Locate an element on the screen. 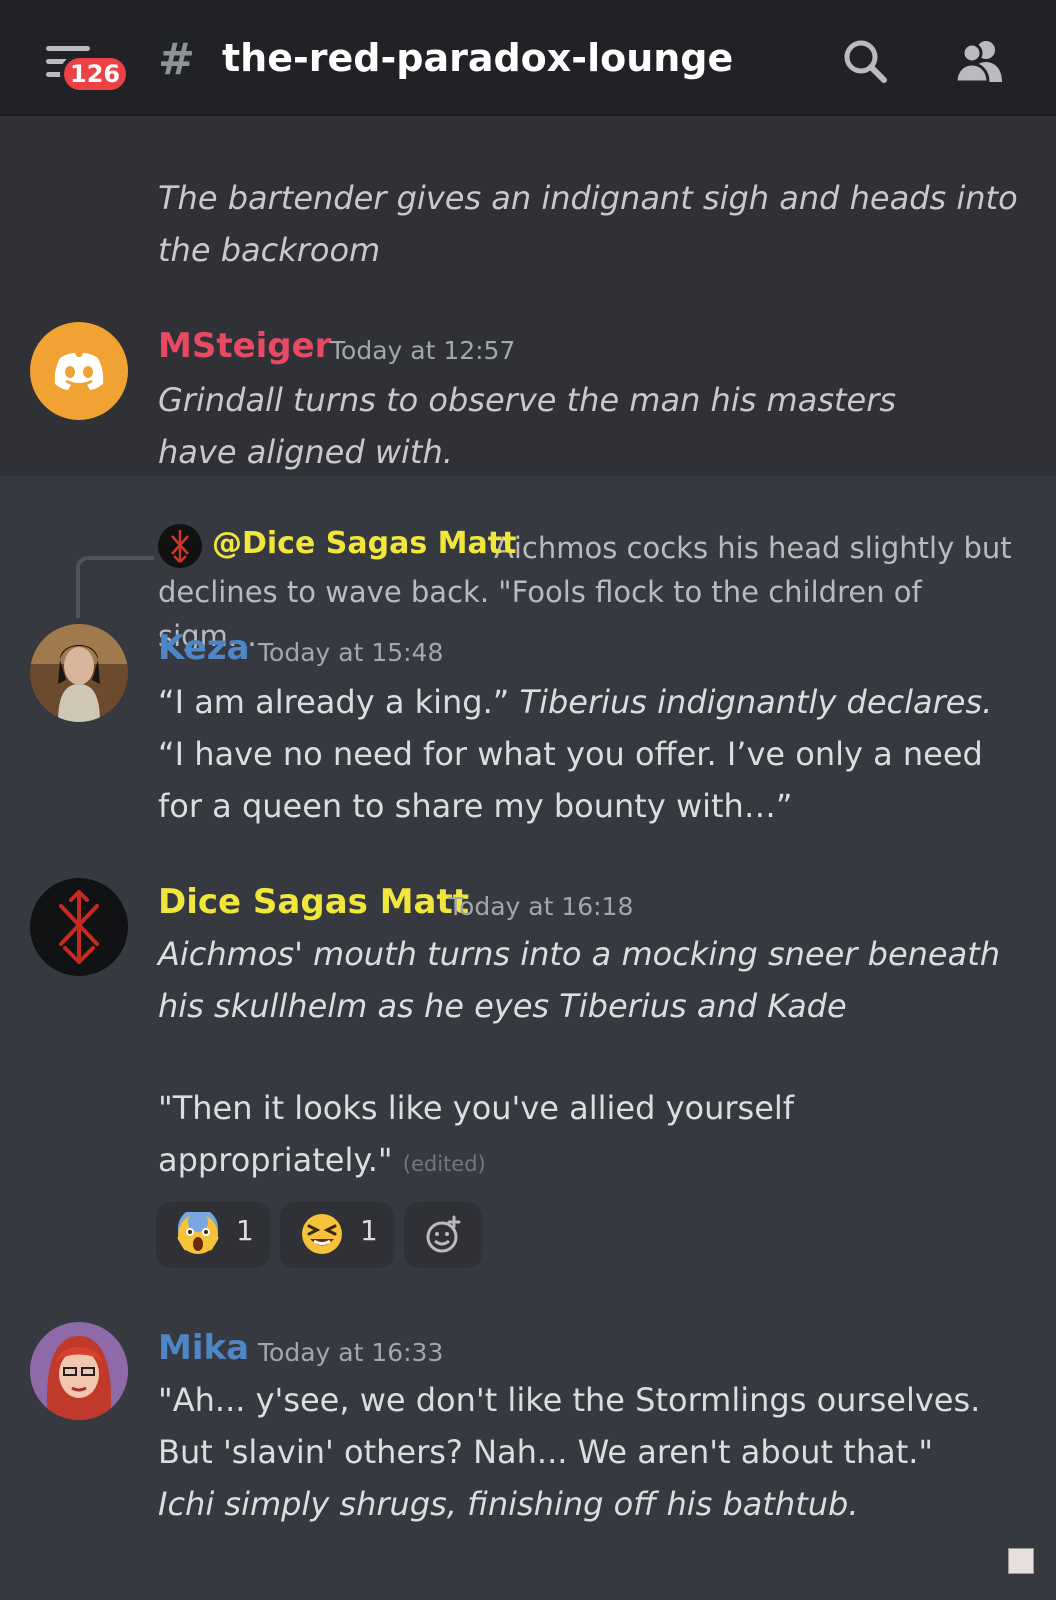 The width and height of the screenshot is (1056, 1600). reply-mention: @Dice Sagas Matt is located at coordinates (364, 543).